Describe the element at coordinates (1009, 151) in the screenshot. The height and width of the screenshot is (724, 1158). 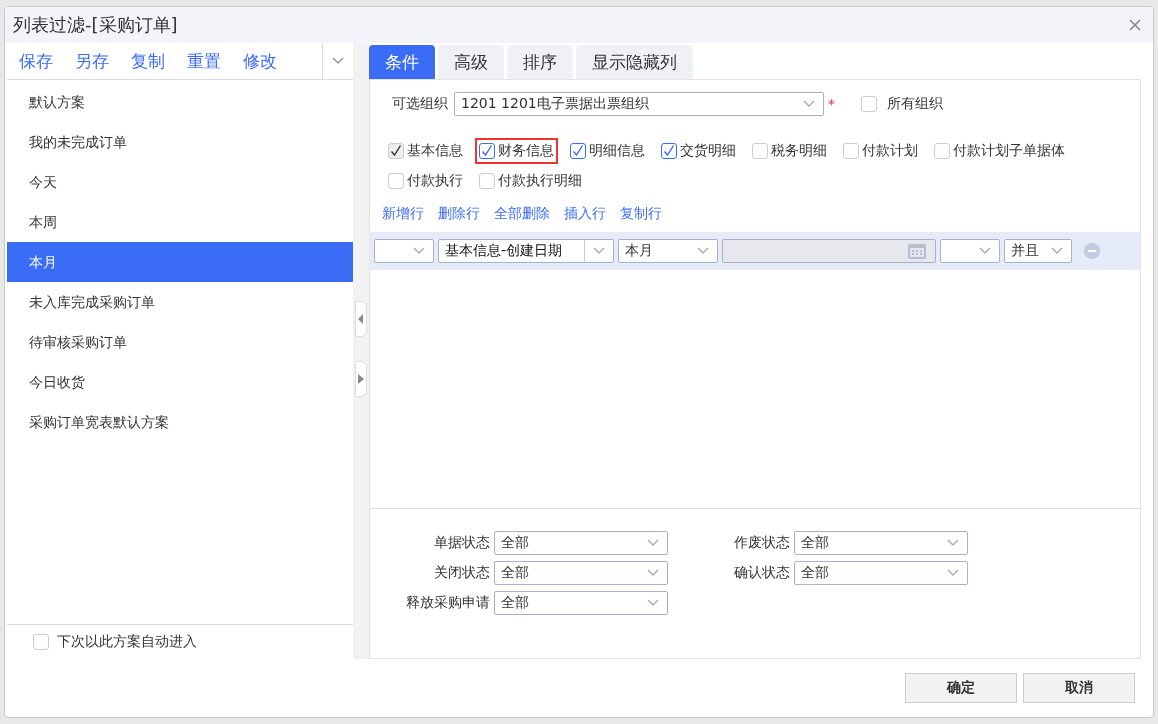
I see `checkbox-label: 付款计划子单据体` at that location.